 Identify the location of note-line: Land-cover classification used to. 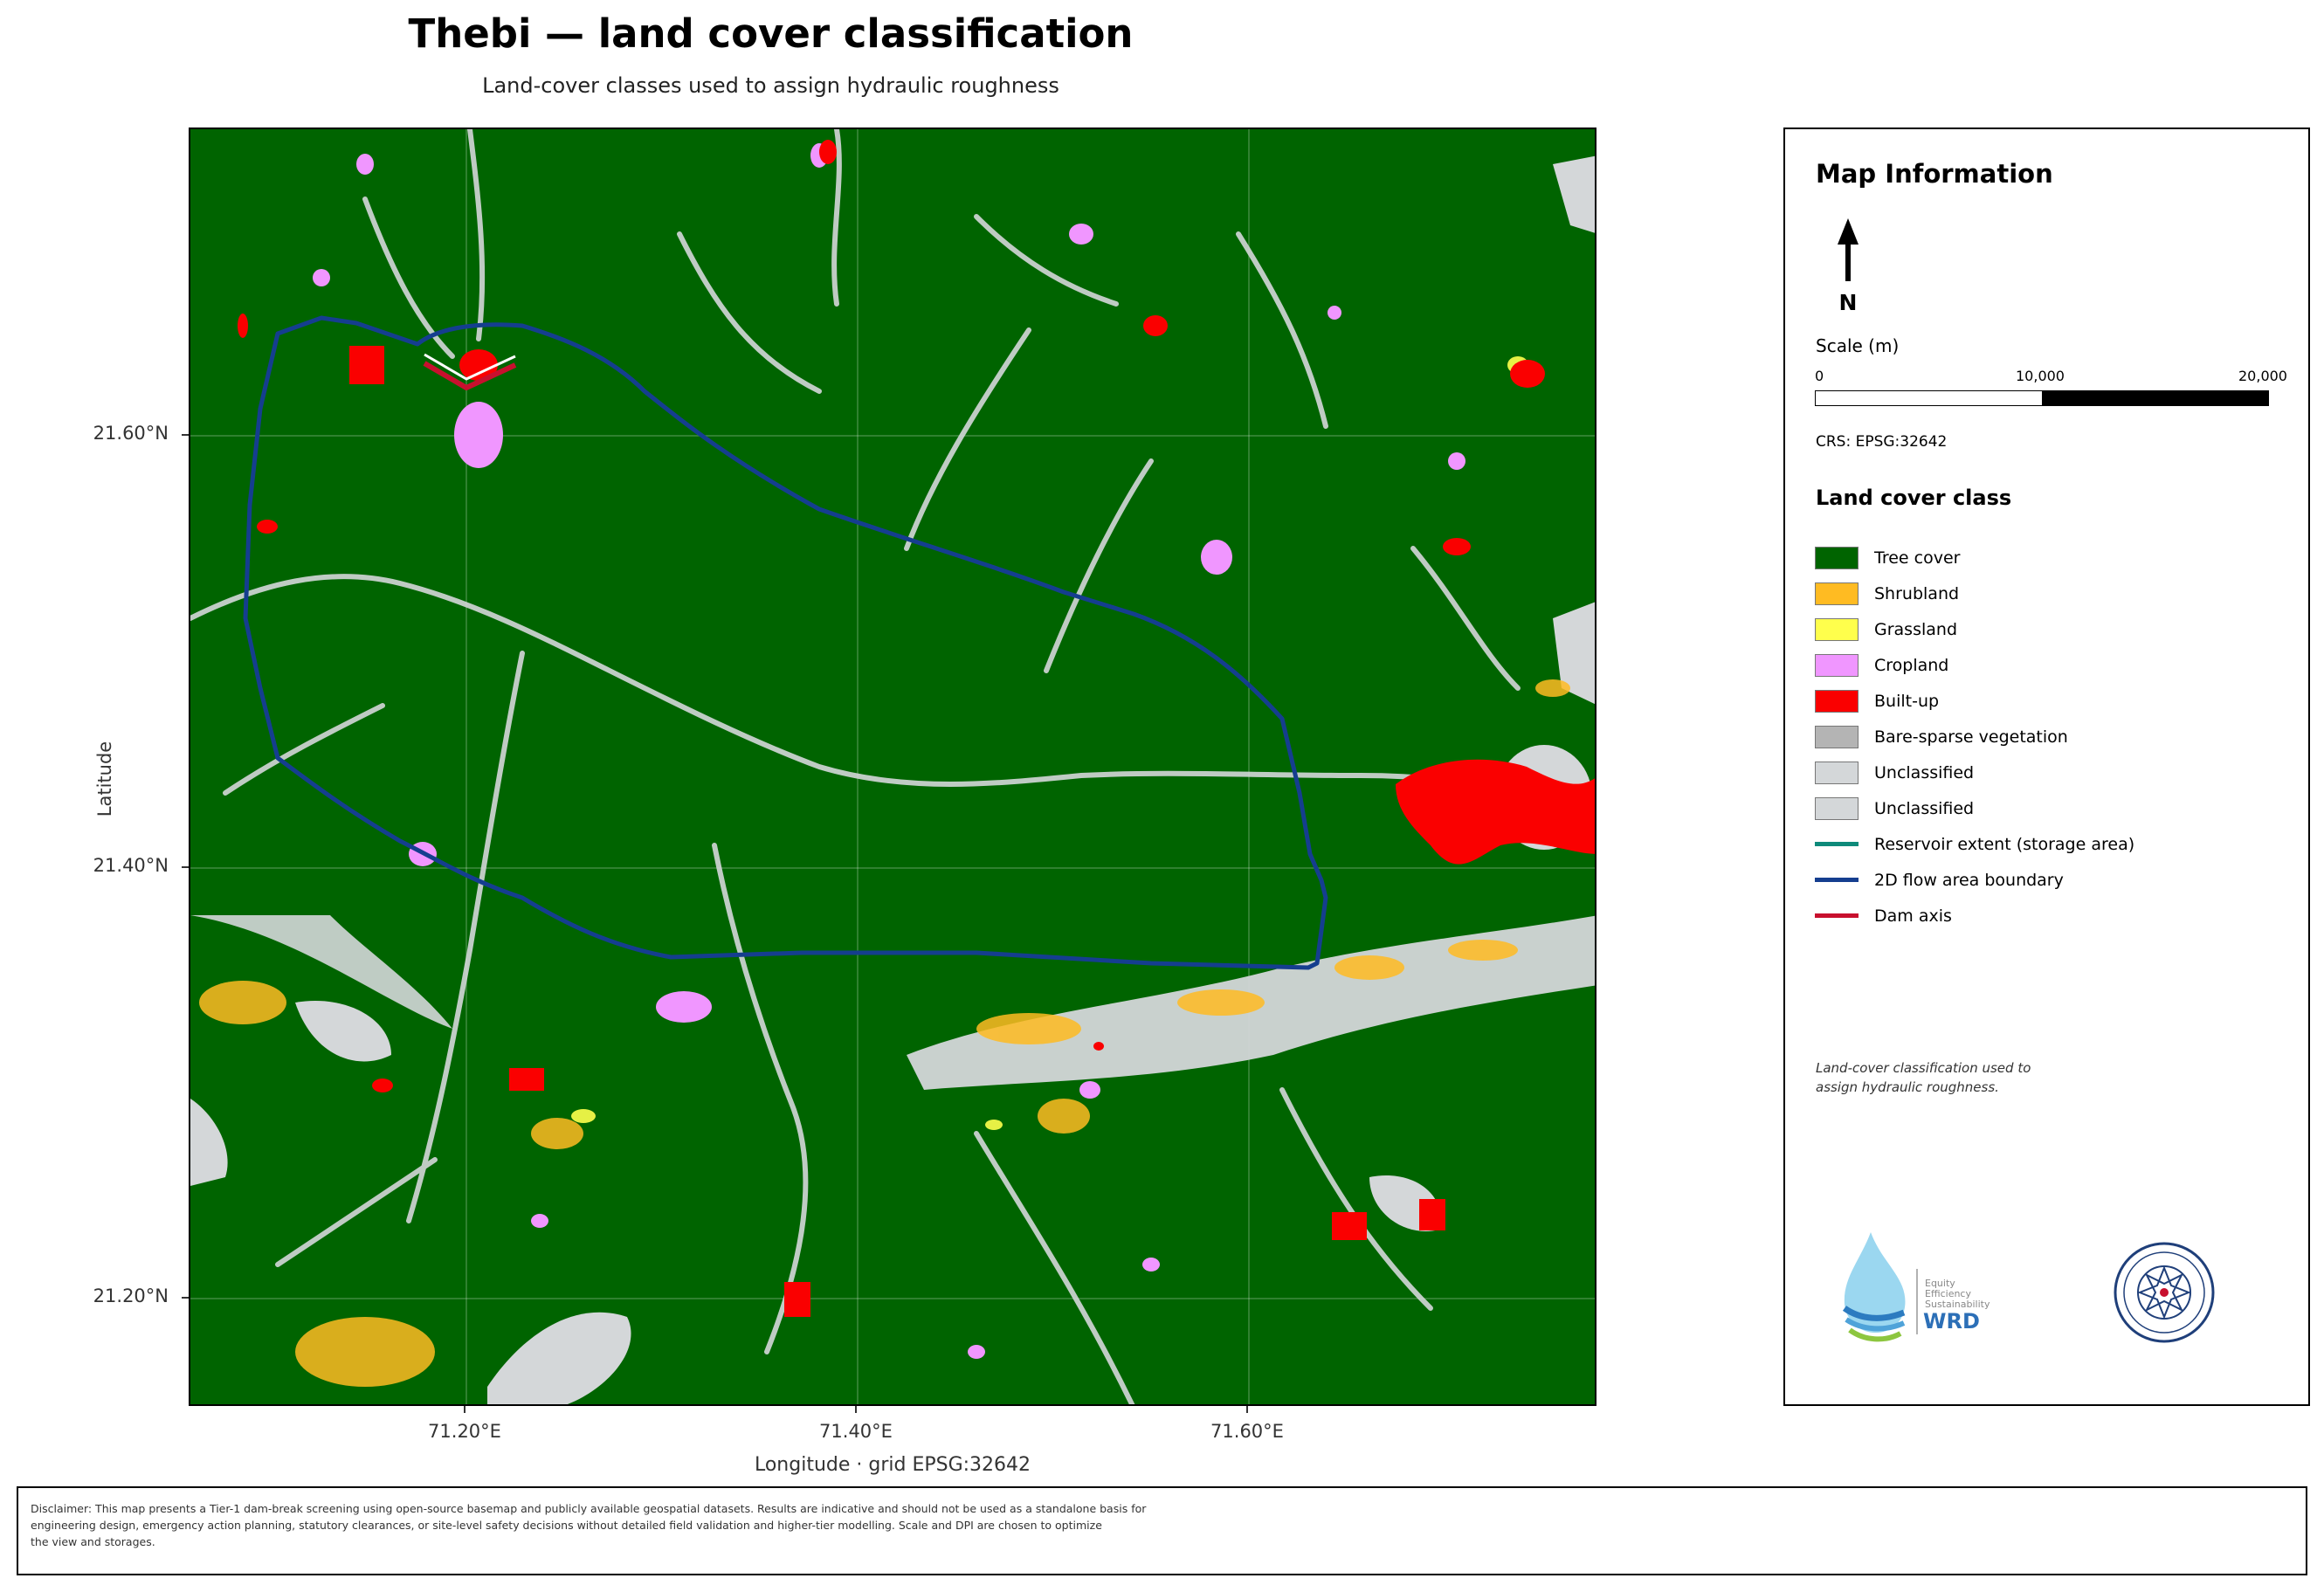
(1923, 1068).